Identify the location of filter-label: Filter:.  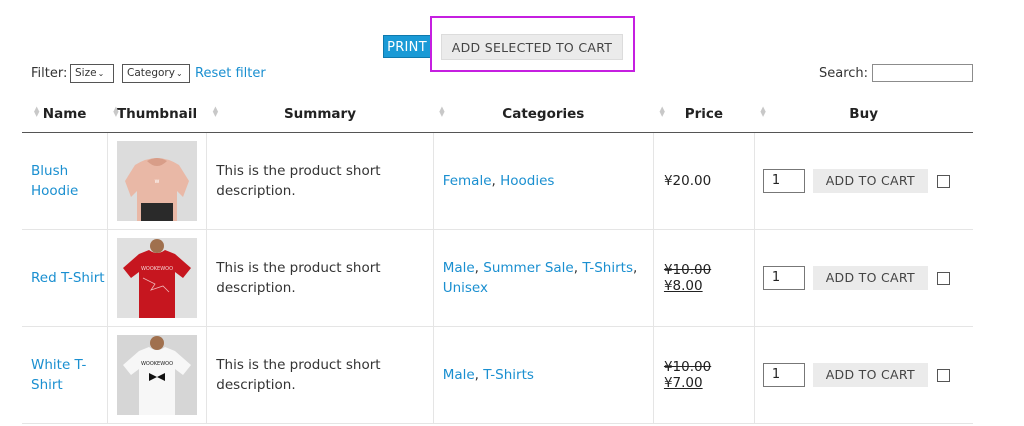
(49, 73).